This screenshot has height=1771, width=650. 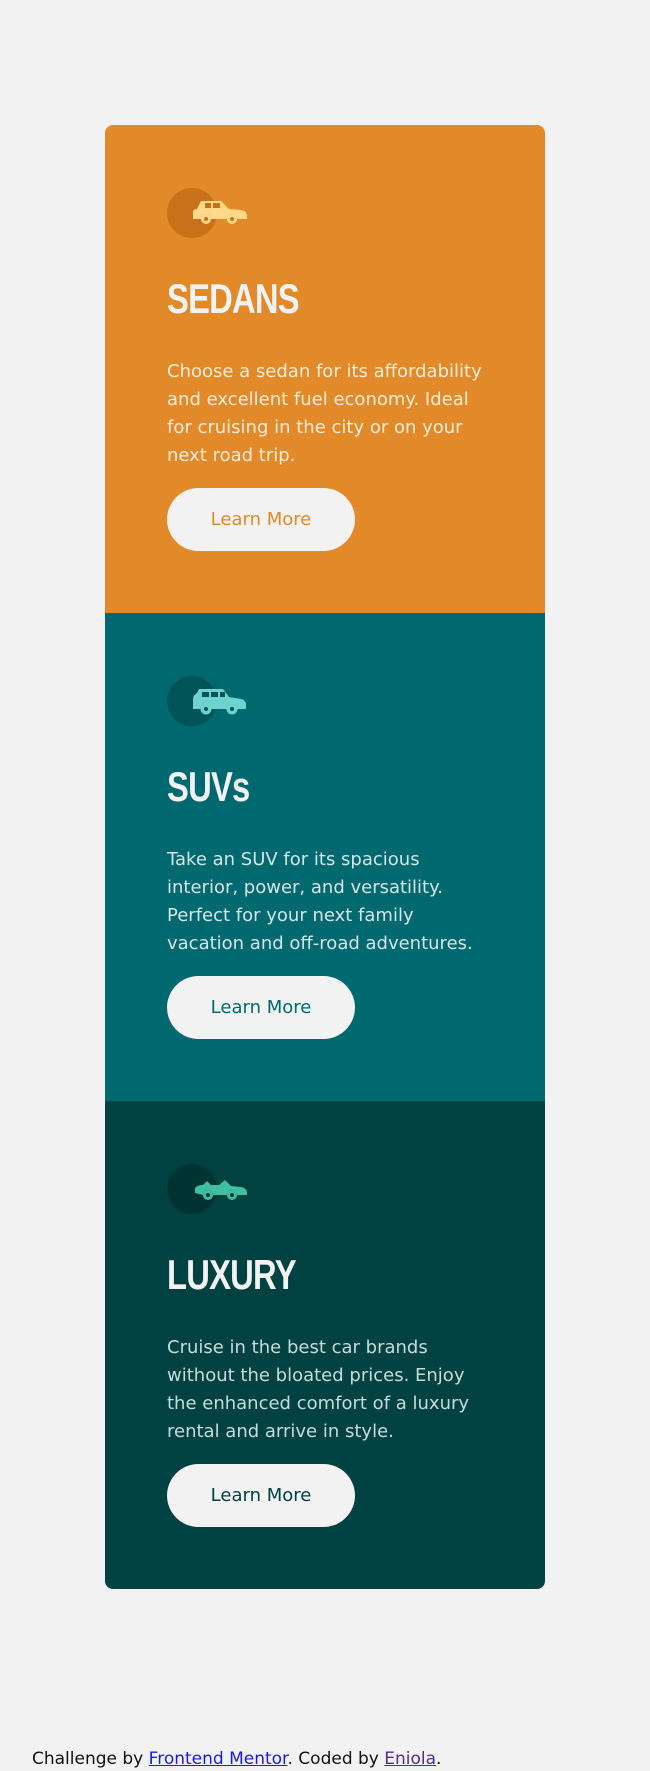 What do you see at coordinates (218, 1759) in the screenshot?
I see `frontend-mentor-link: Frontend Mentor` at bounding box center [218, 1759].